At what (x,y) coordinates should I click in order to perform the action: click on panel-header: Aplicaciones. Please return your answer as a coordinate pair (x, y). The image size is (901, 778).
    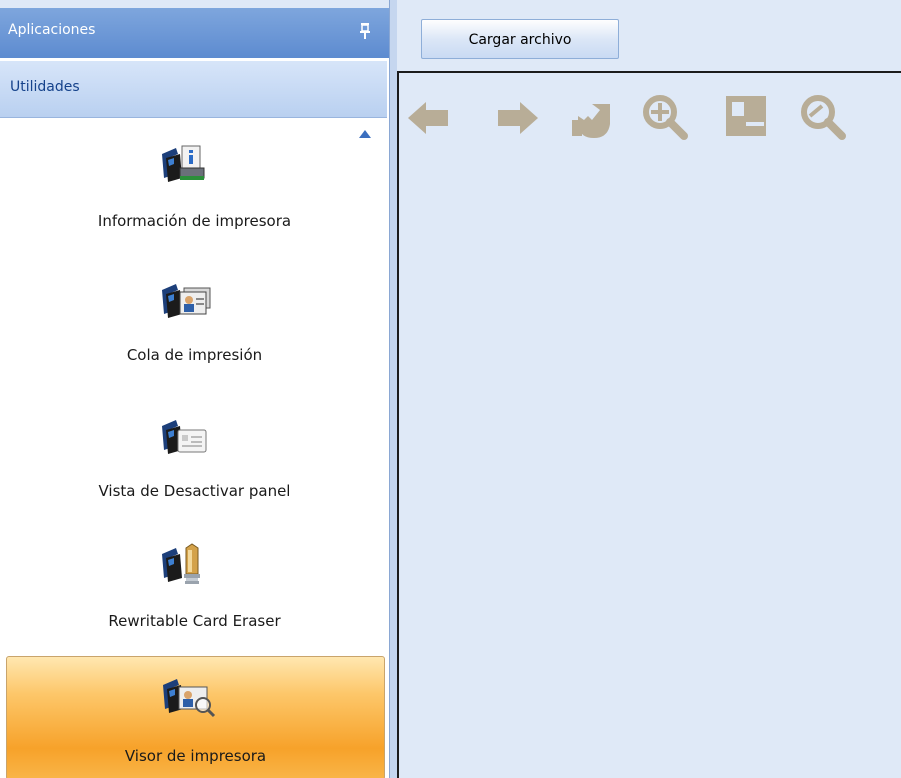
    Looking at the image, I should click on (194, 33).